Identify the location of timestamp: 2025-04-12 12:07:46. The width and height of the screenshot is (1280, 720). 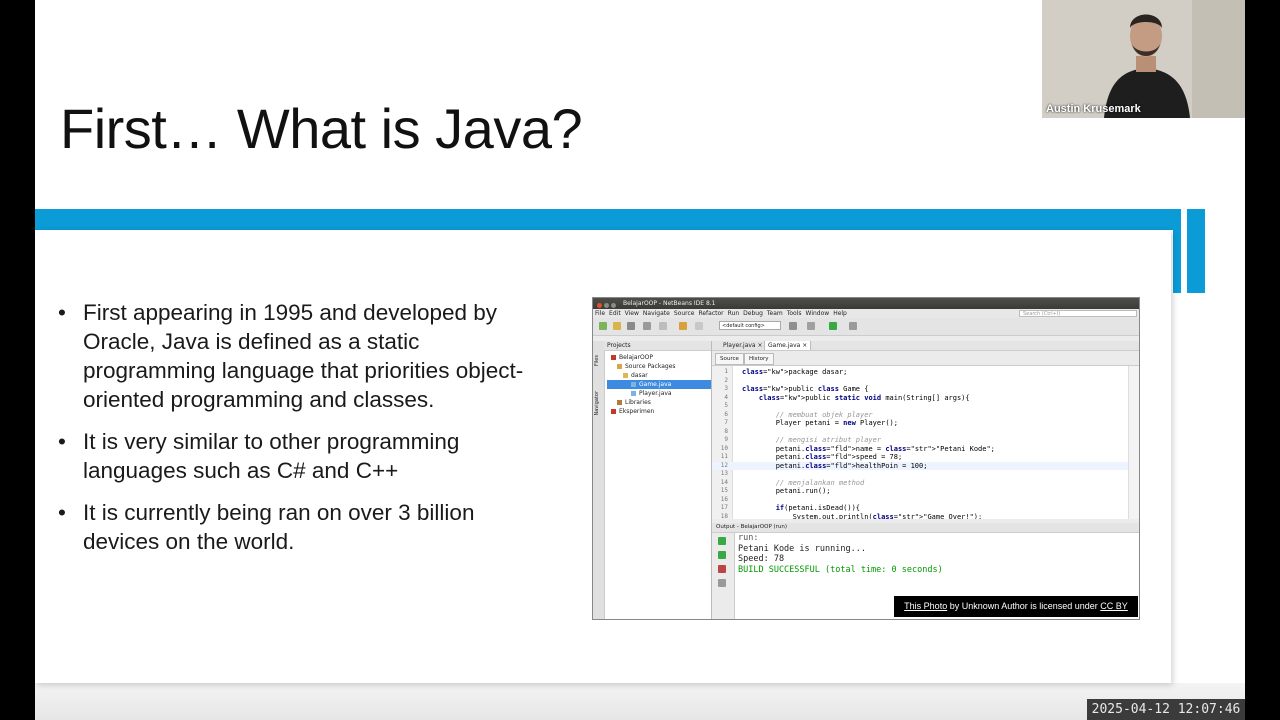
(1166, 709).